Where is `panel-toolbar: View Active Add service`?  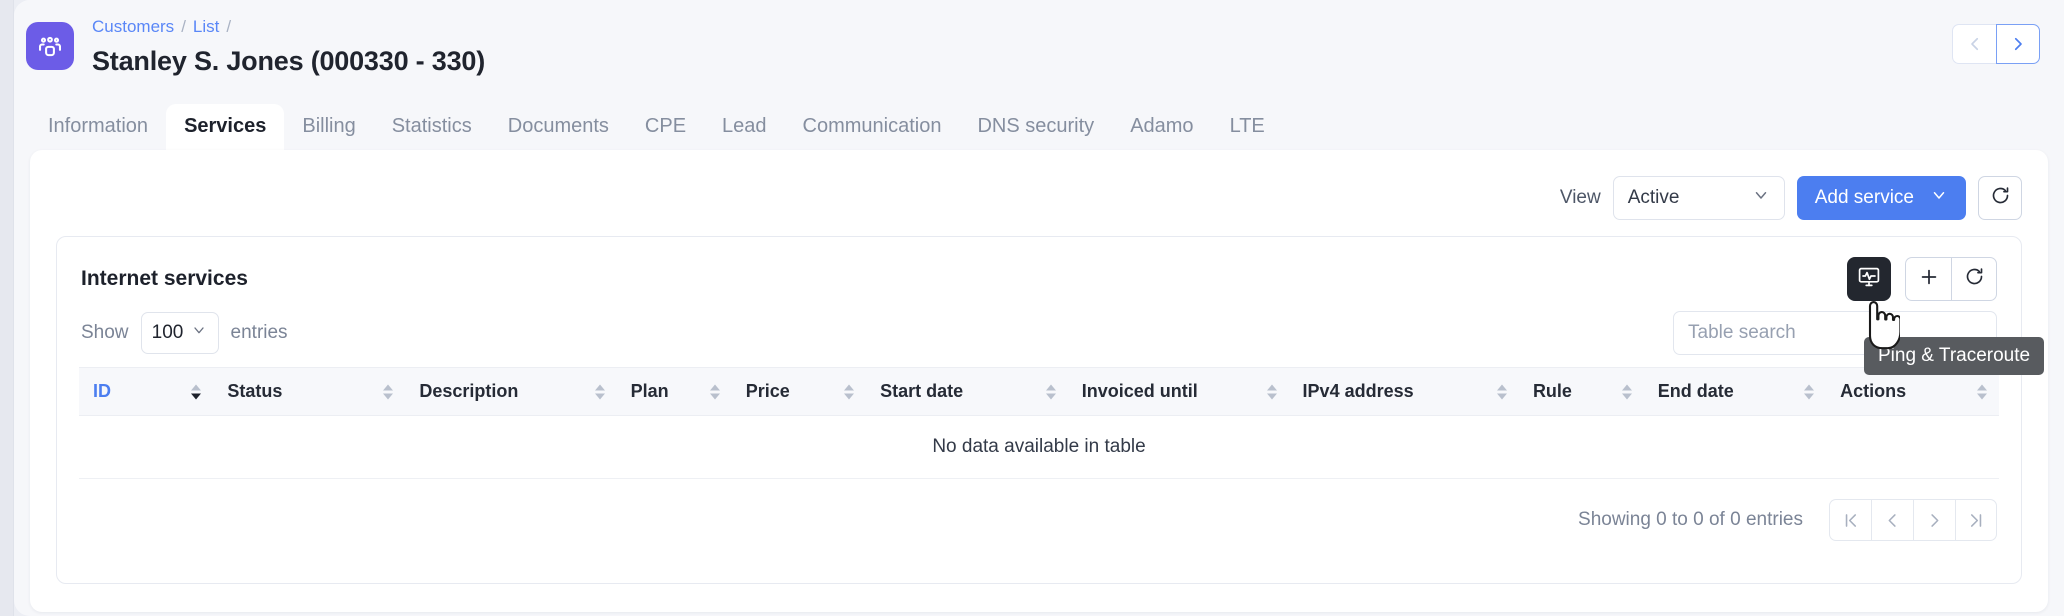
panel-toolbar: View Active Add service is located at coordinates (1039, 187).